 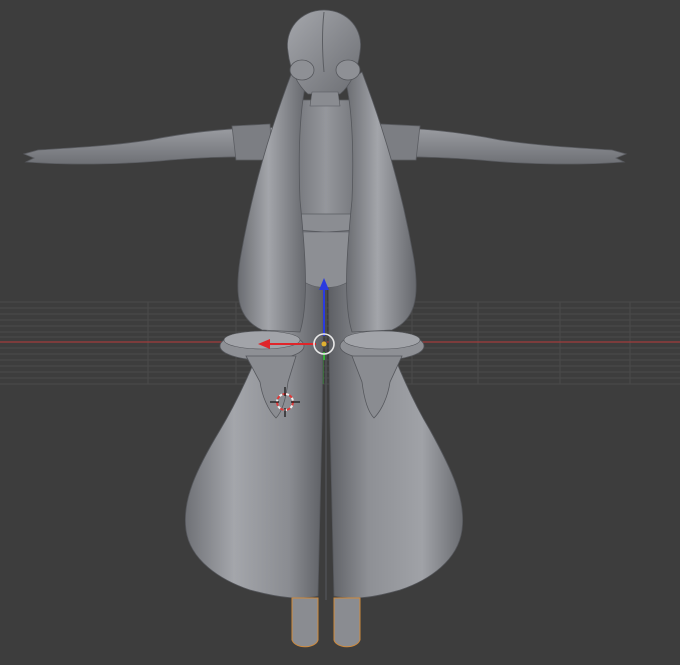 What do you see at coordinates (324, 52) in the screenshot?
I see `head` at bounding box center [324, 52].